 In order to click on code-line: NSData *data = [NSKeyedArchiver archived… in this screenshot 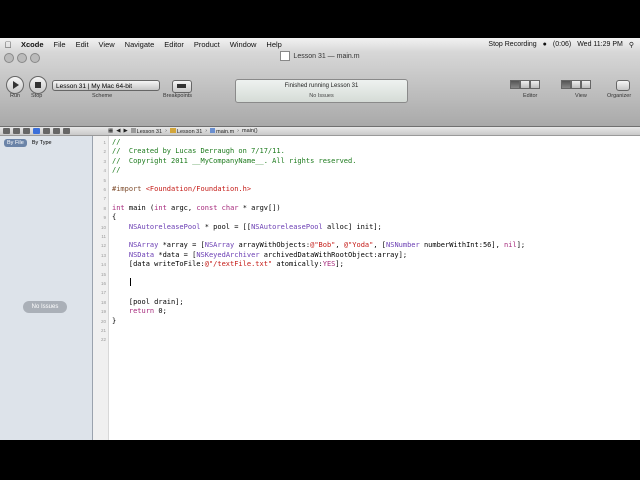, I will do `click(259, 255)`.